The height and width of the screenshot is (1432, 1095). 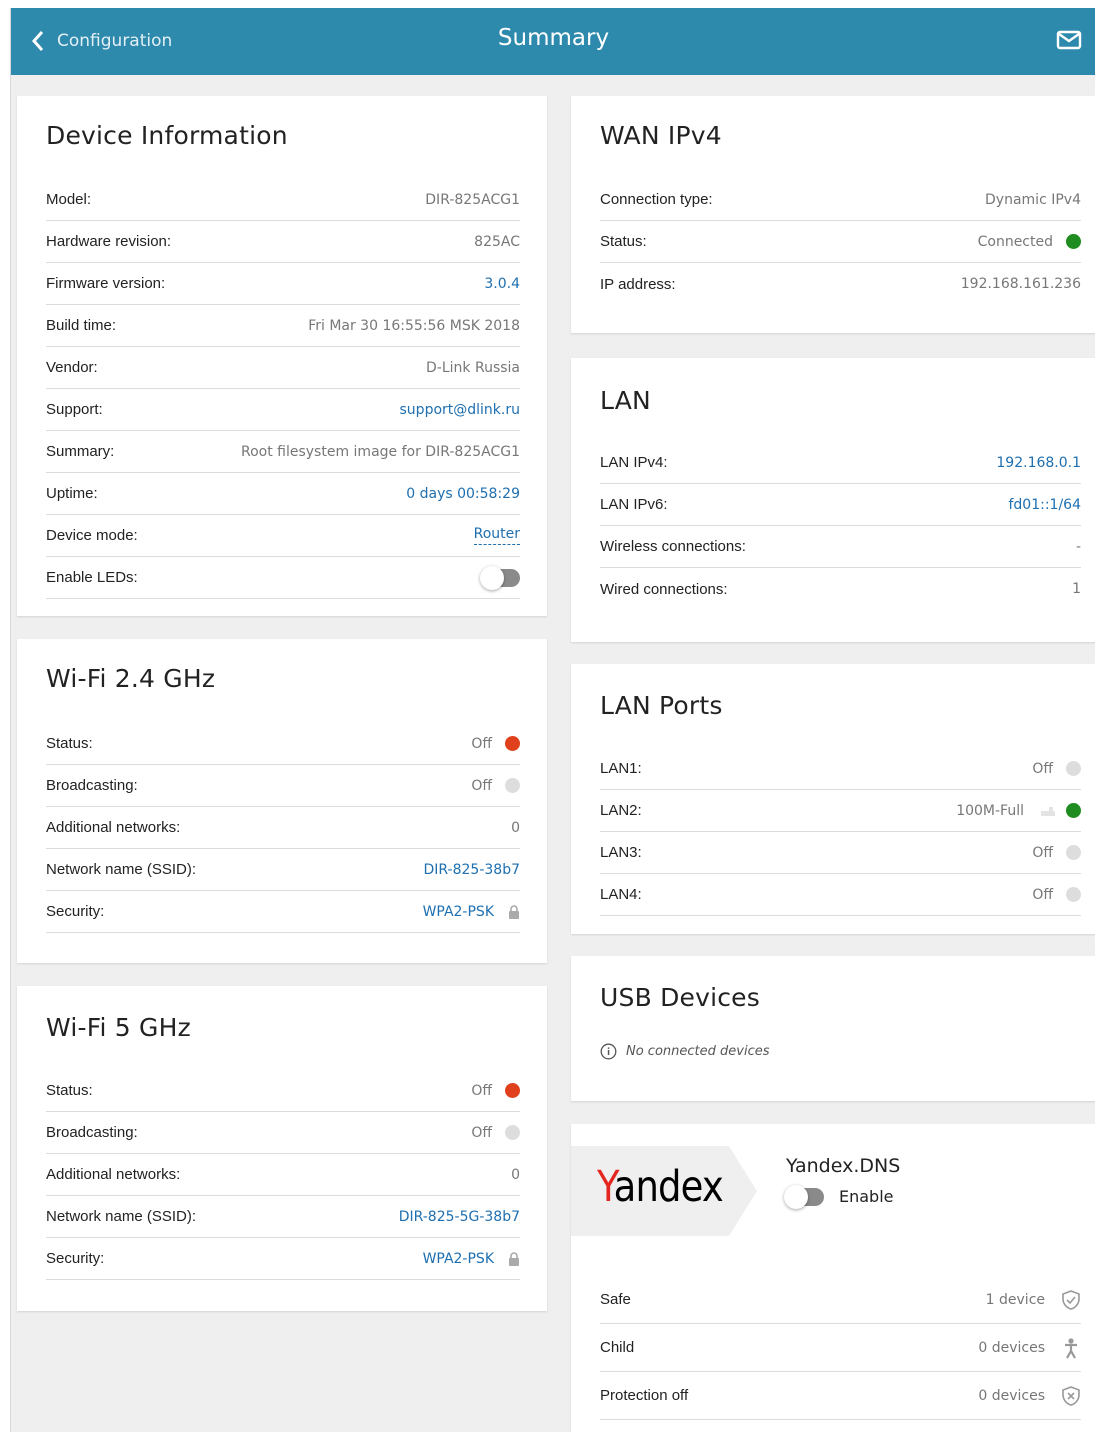 What do you see at coordinates (81, 325) in the screenshot?
I see `row-label: Build time:` at bounding box center [81, 325].